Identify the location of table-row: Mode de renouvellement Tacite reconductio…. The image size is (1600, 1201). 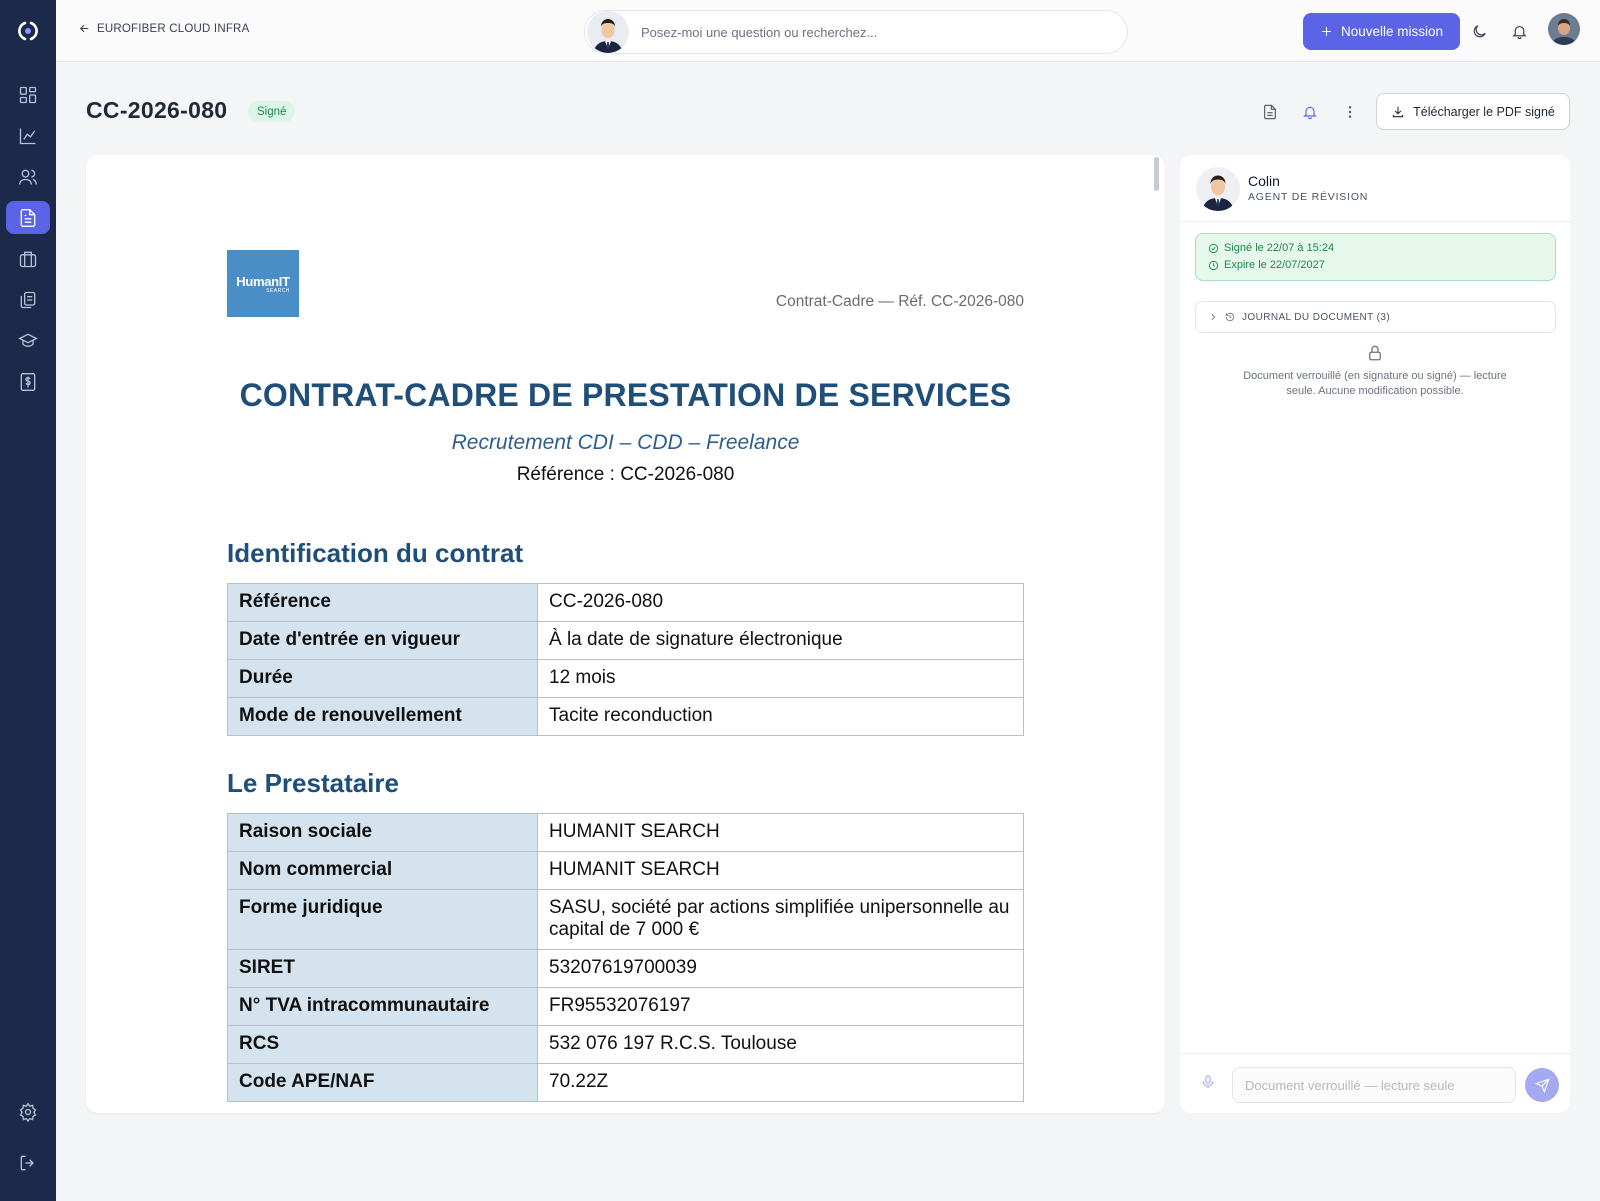
(625, 716).